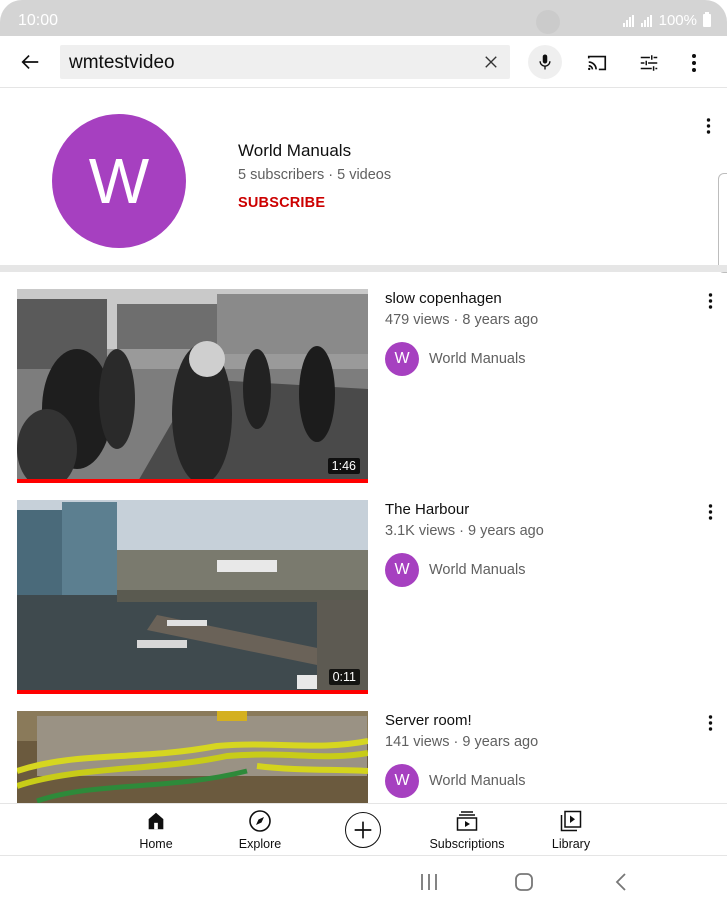  Describe the element at coordinates (315, 175) in the screenshot. I see `channel-meta: 5 subscribers · 5 videos` at that location.